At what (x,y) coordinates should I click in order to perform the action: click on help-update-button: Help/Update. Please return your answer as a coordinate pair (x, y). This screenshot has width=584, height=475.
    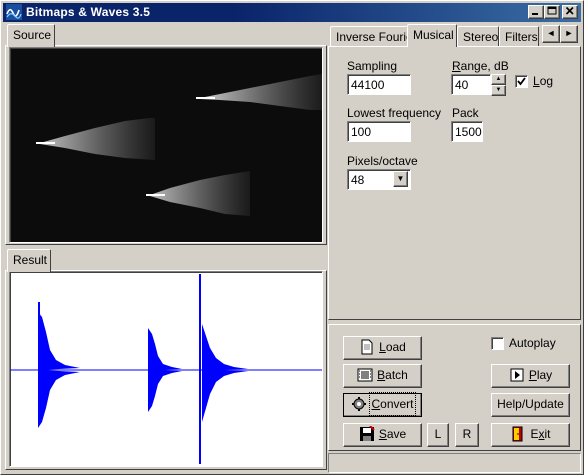
    Looking at the image, I should click on (530, 405).